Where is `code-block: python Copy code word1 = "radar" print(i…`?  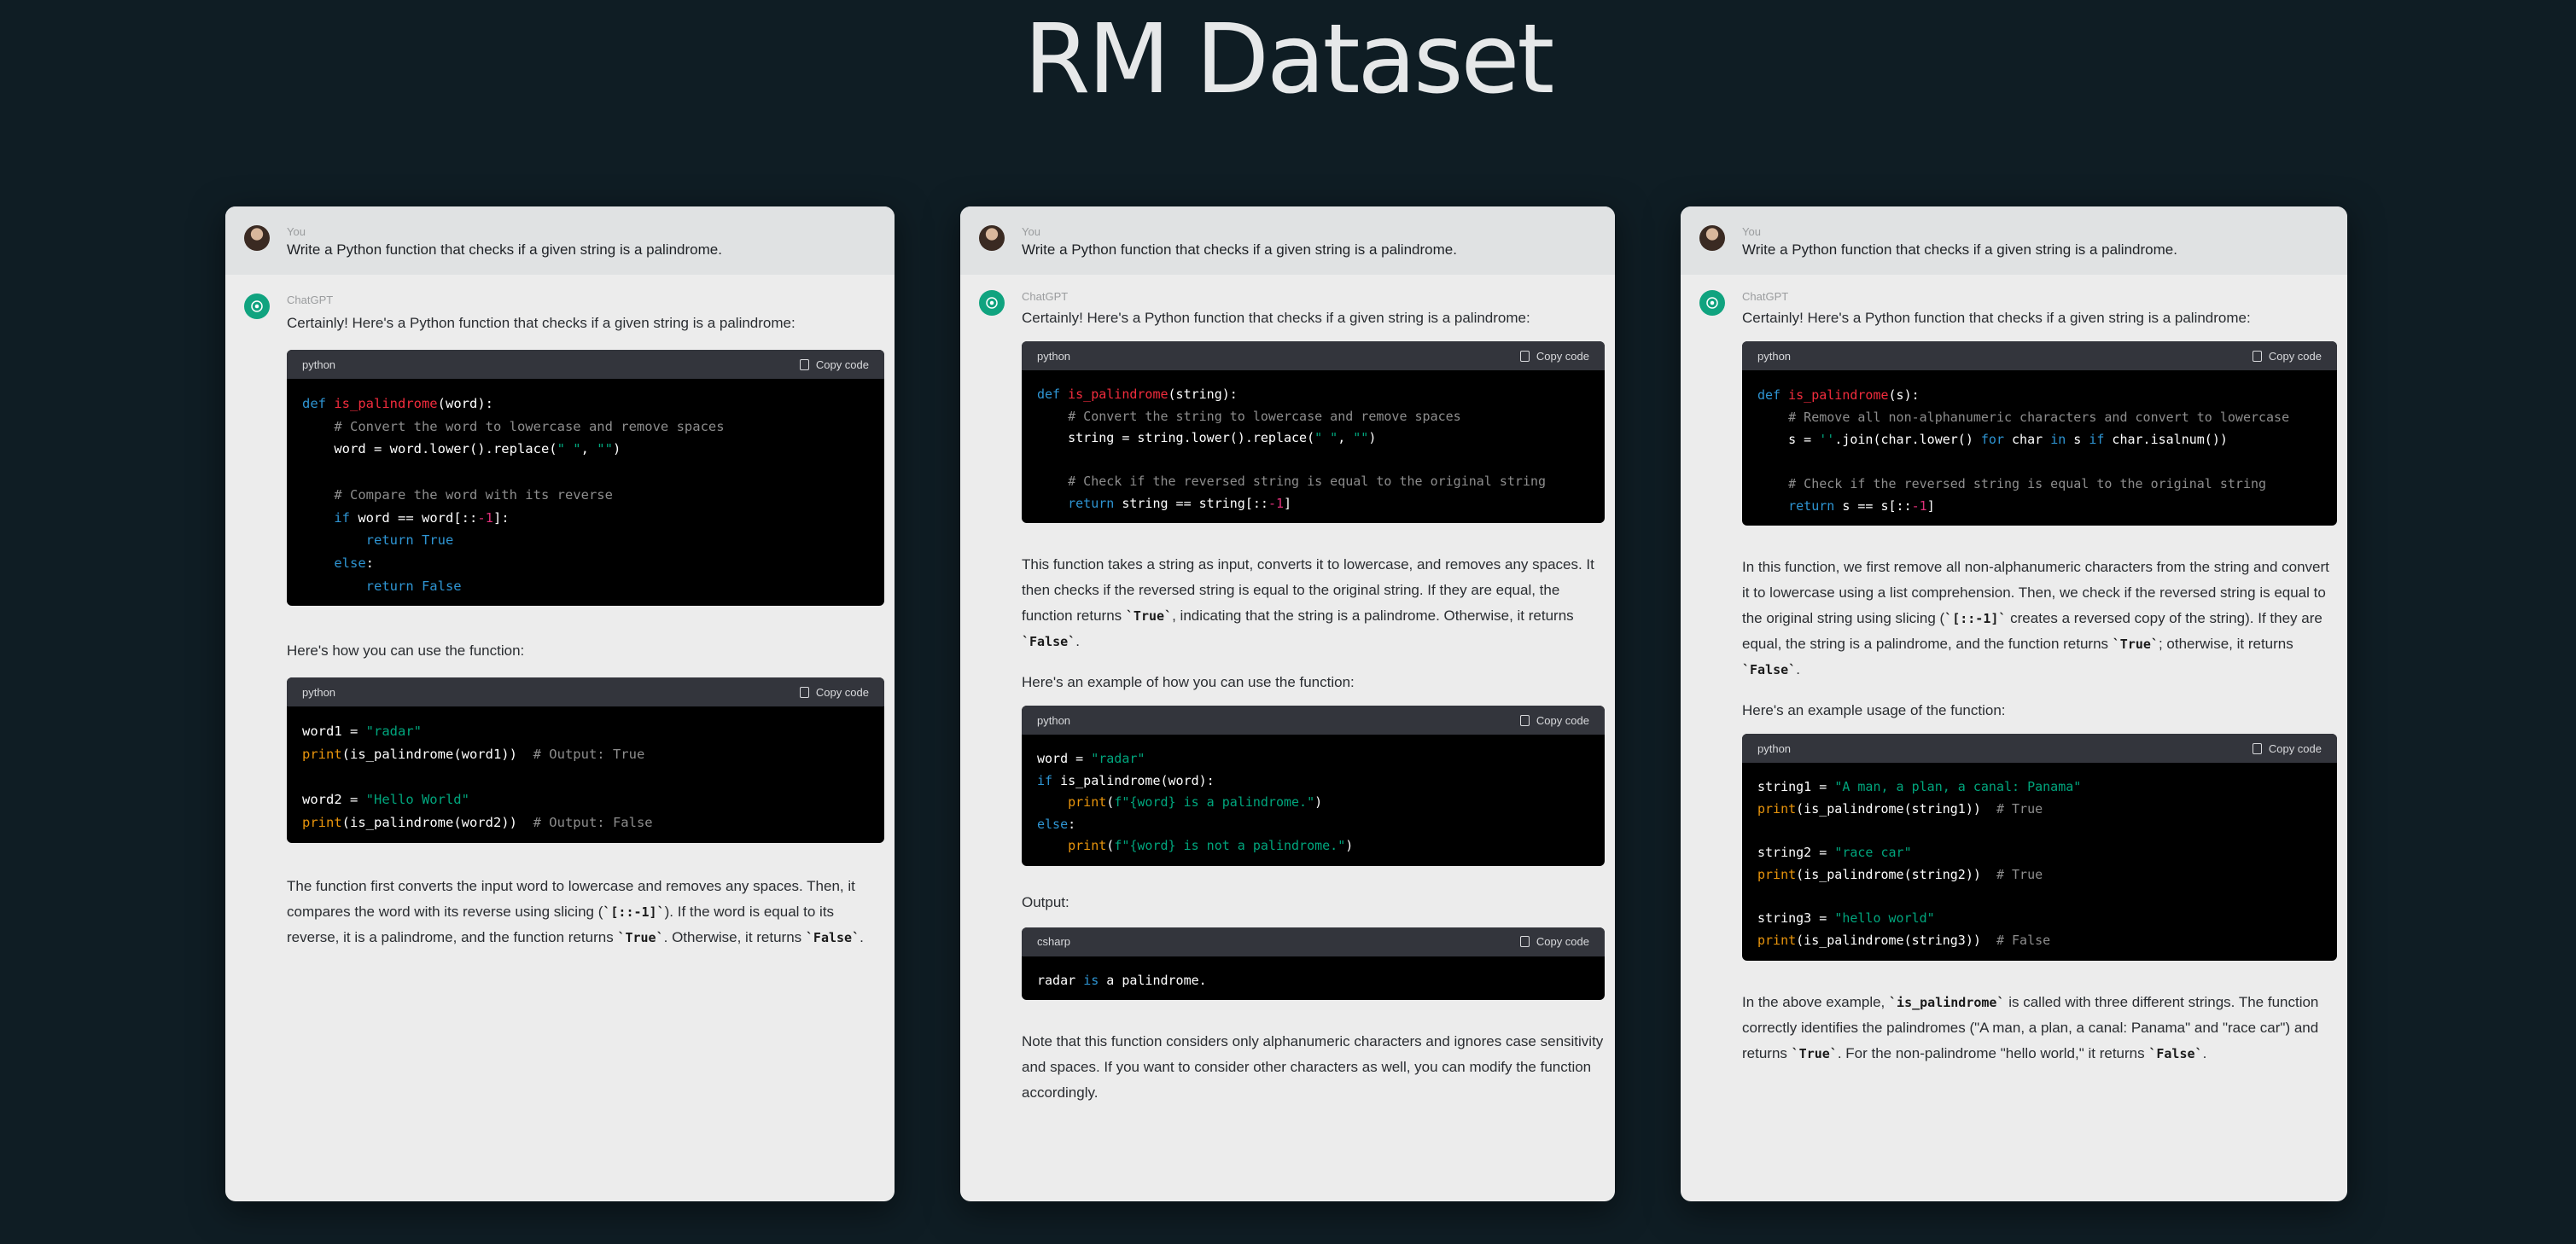
code-block: python Copy code word1 = "radar" print(i… is located at coordinates (585, 760).